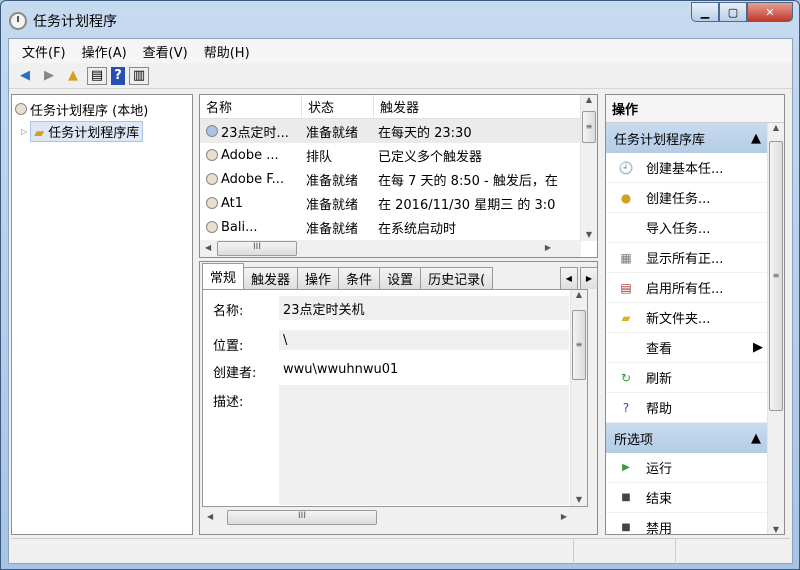 Image resolution: width=800 pixels, height=570 pixels. Describe the element at coordinates (687, 438) in the screenshot. I see `section-selected: 所选项 ▲` at that location.